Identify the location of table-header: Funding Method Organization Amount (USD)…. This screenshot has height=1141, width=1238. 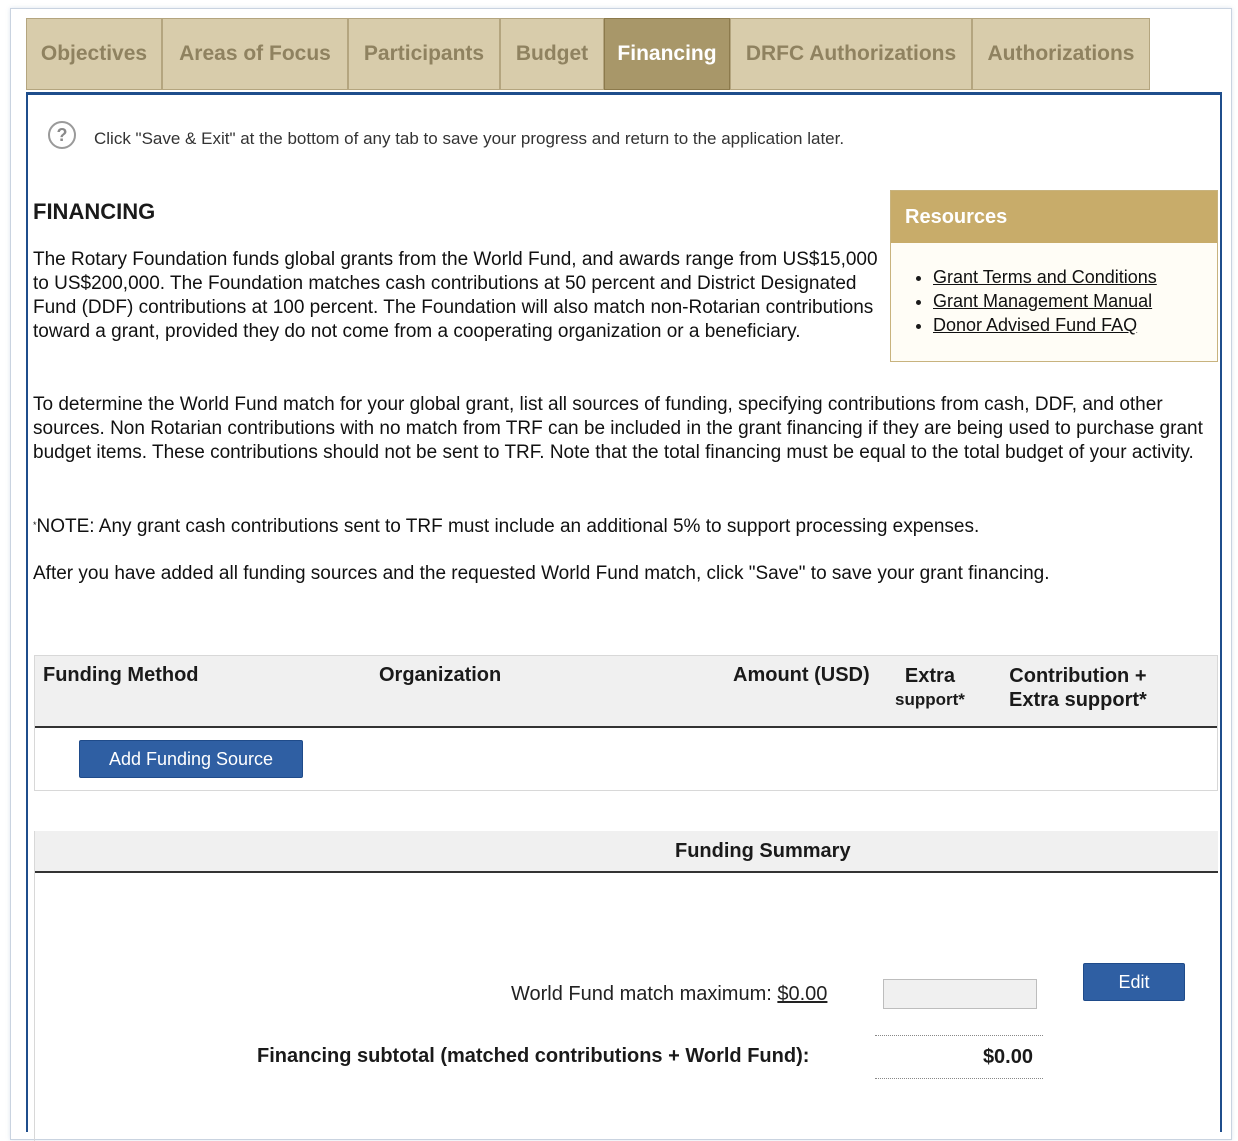
(626, 692).